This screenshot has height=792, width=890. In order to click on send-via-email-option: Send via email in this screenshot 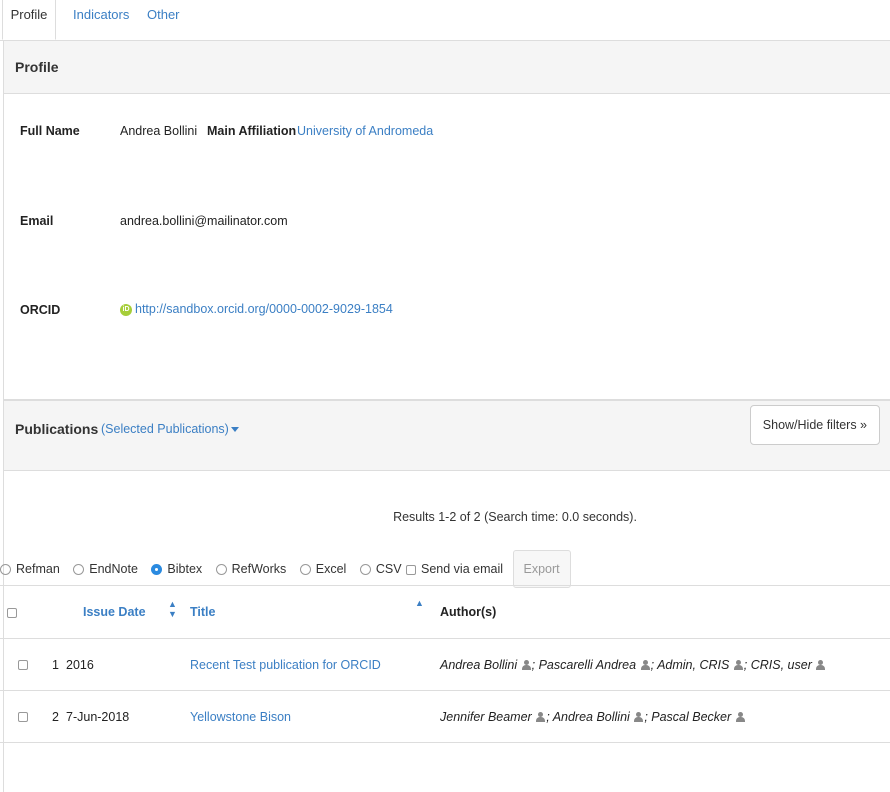, I will do `click(454, 569)`.